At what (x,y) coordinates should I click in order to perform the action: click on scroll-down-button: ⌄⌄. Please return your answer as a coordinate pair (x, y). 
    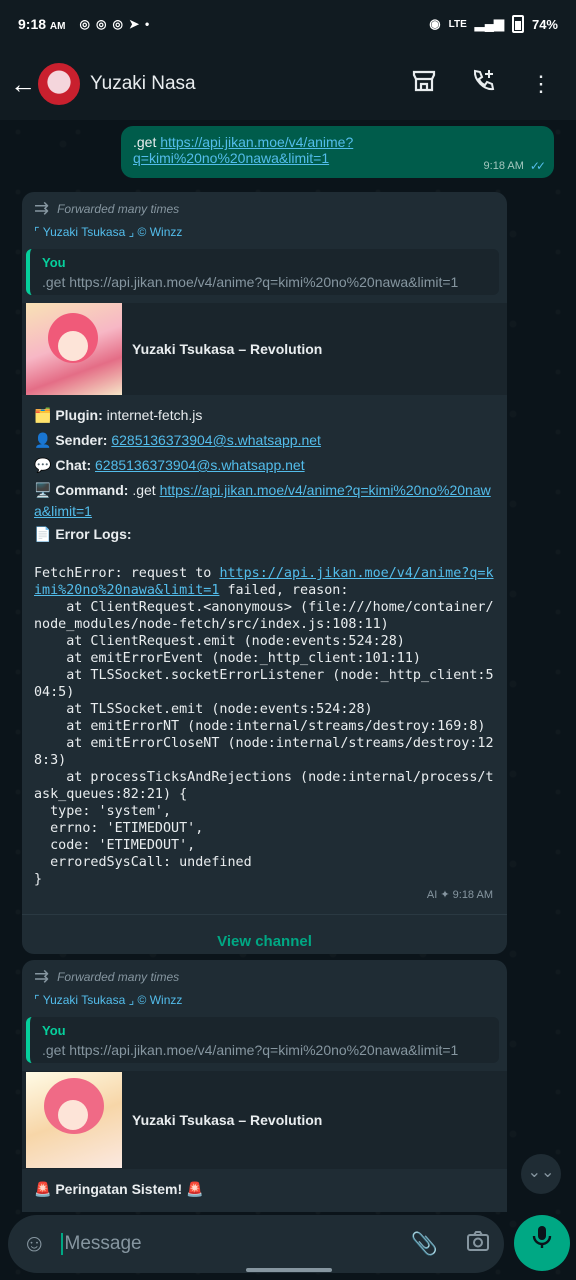
    Looking at the image, I should click on (541, 1174).